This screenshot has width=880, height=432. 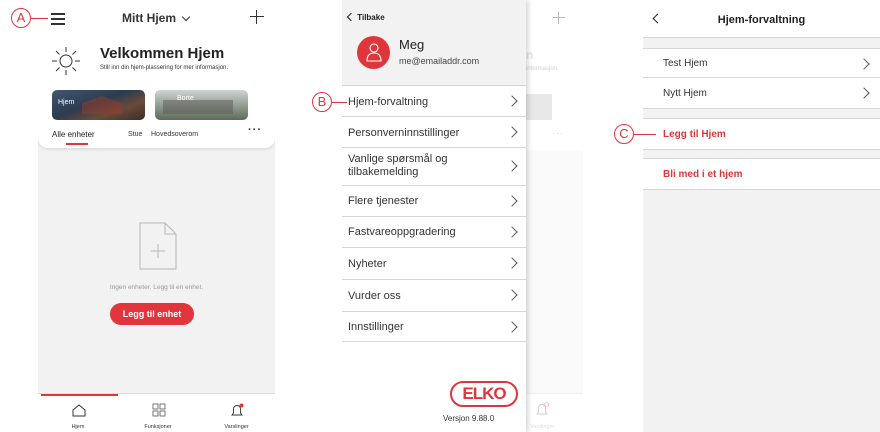 I want to click on bottom-nav: Hjem Funksjoner Varslinger, so click(x=156, y=412).